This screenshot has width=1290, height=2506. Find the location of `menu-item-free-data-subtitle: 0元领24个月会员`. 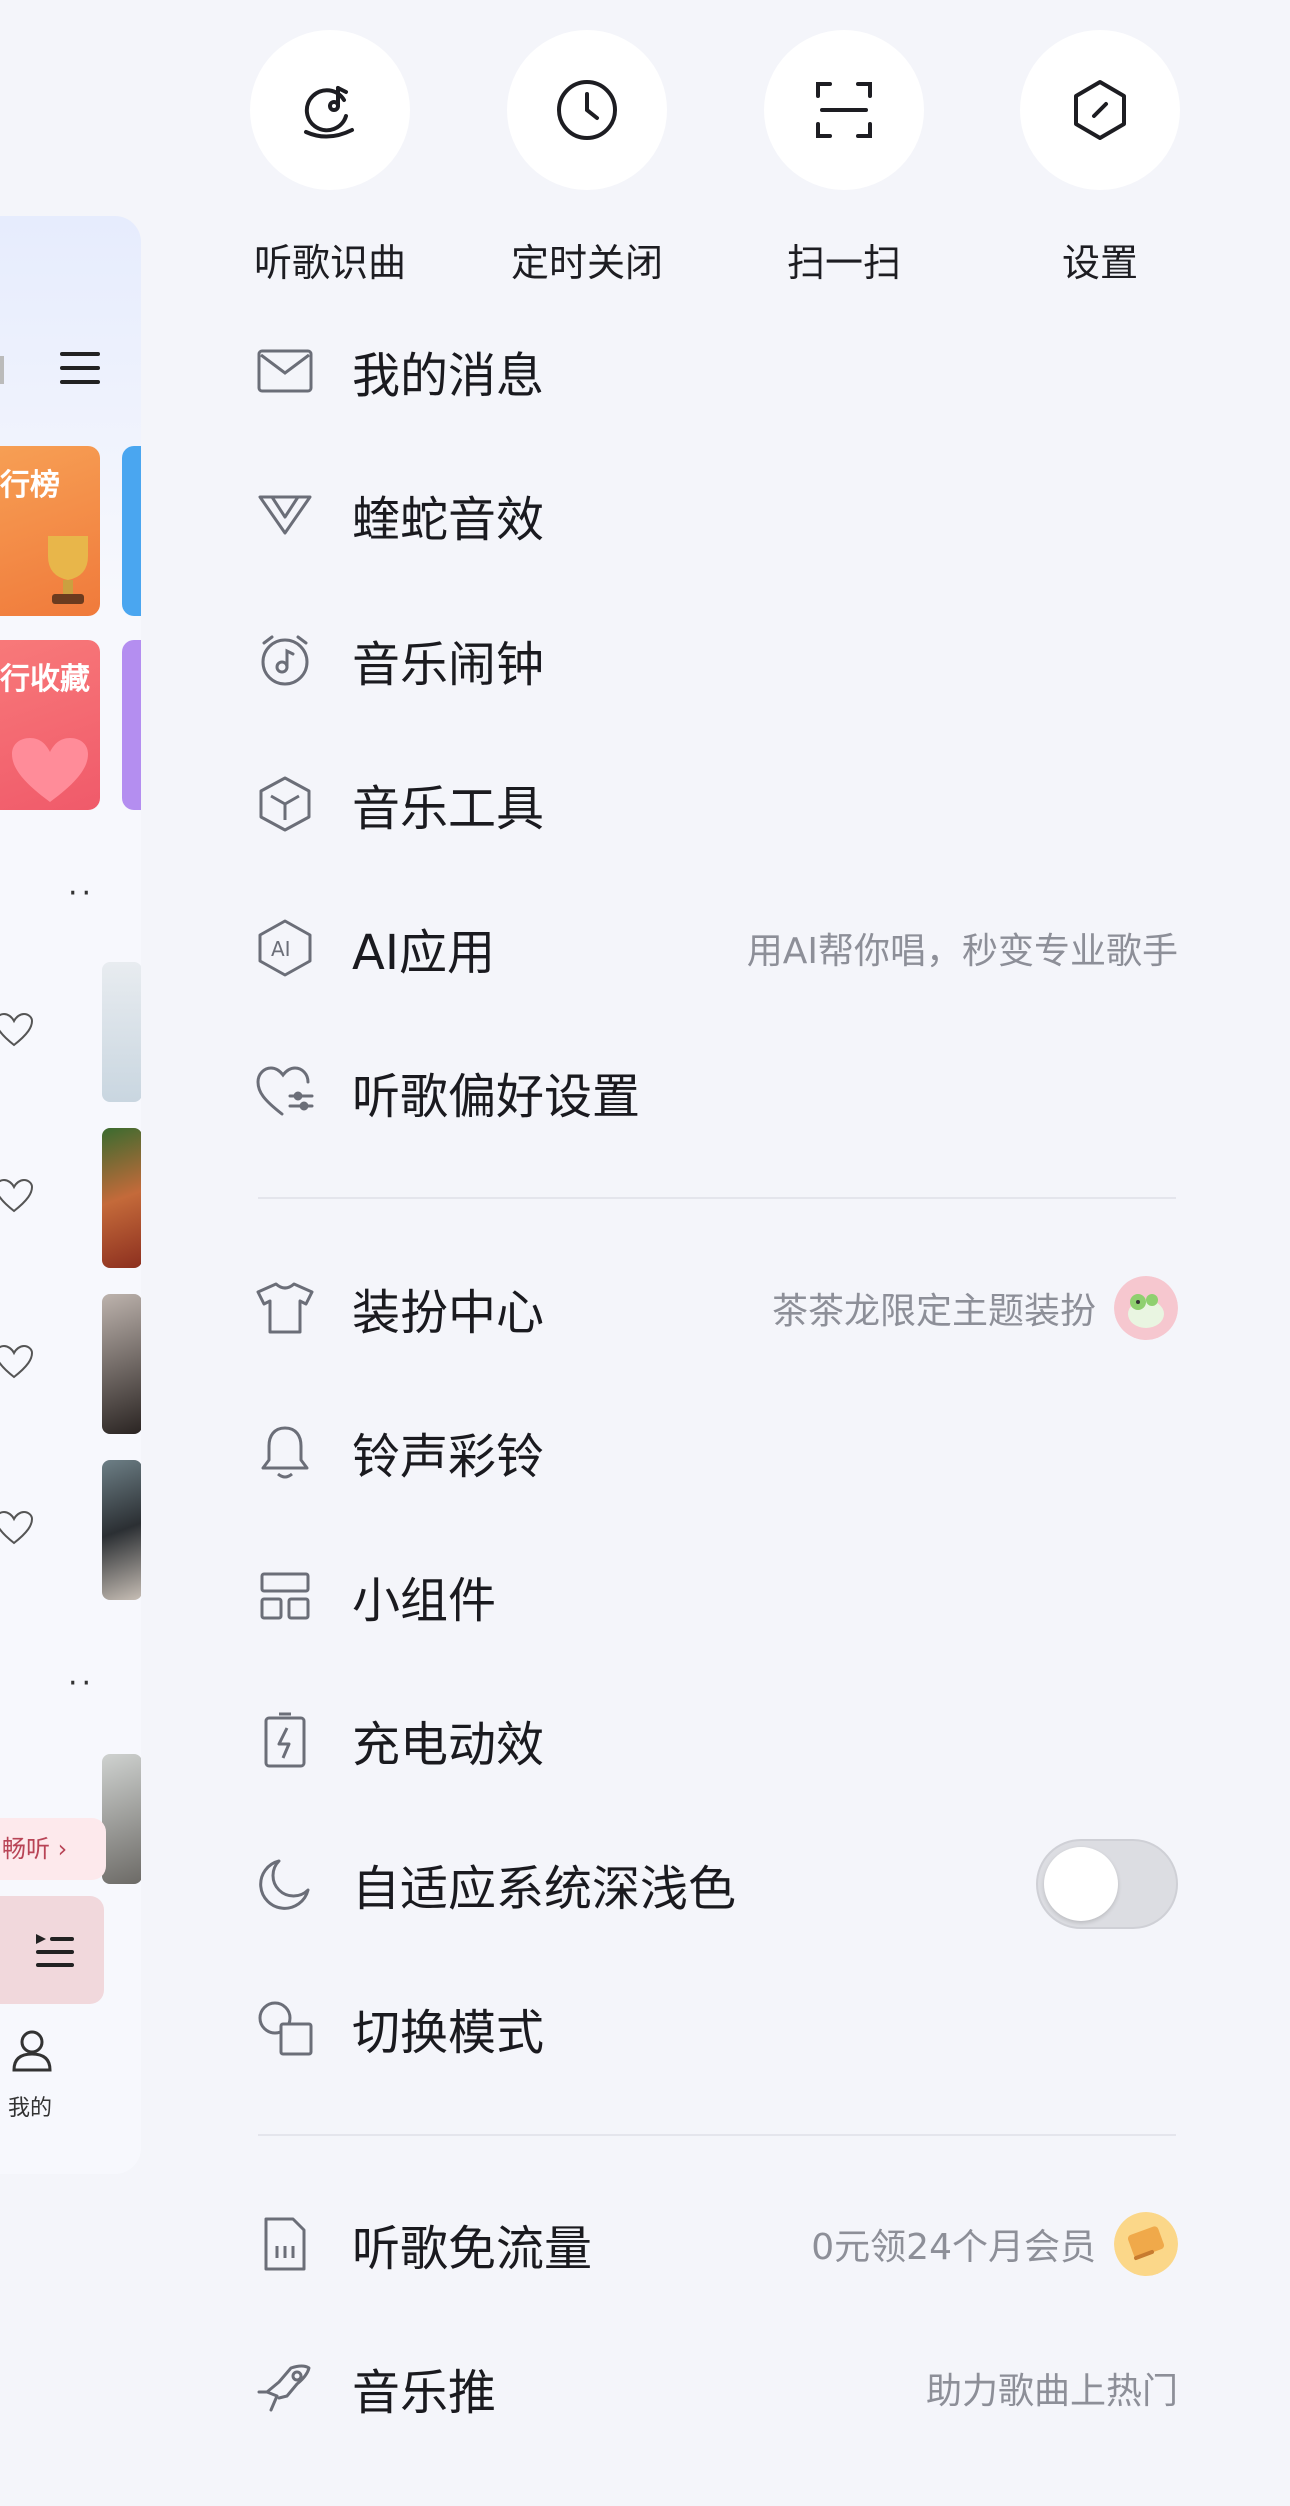

menu-item-free-data-subtitle: 0元领24个月会员 is located at coordinates (953, 2247).